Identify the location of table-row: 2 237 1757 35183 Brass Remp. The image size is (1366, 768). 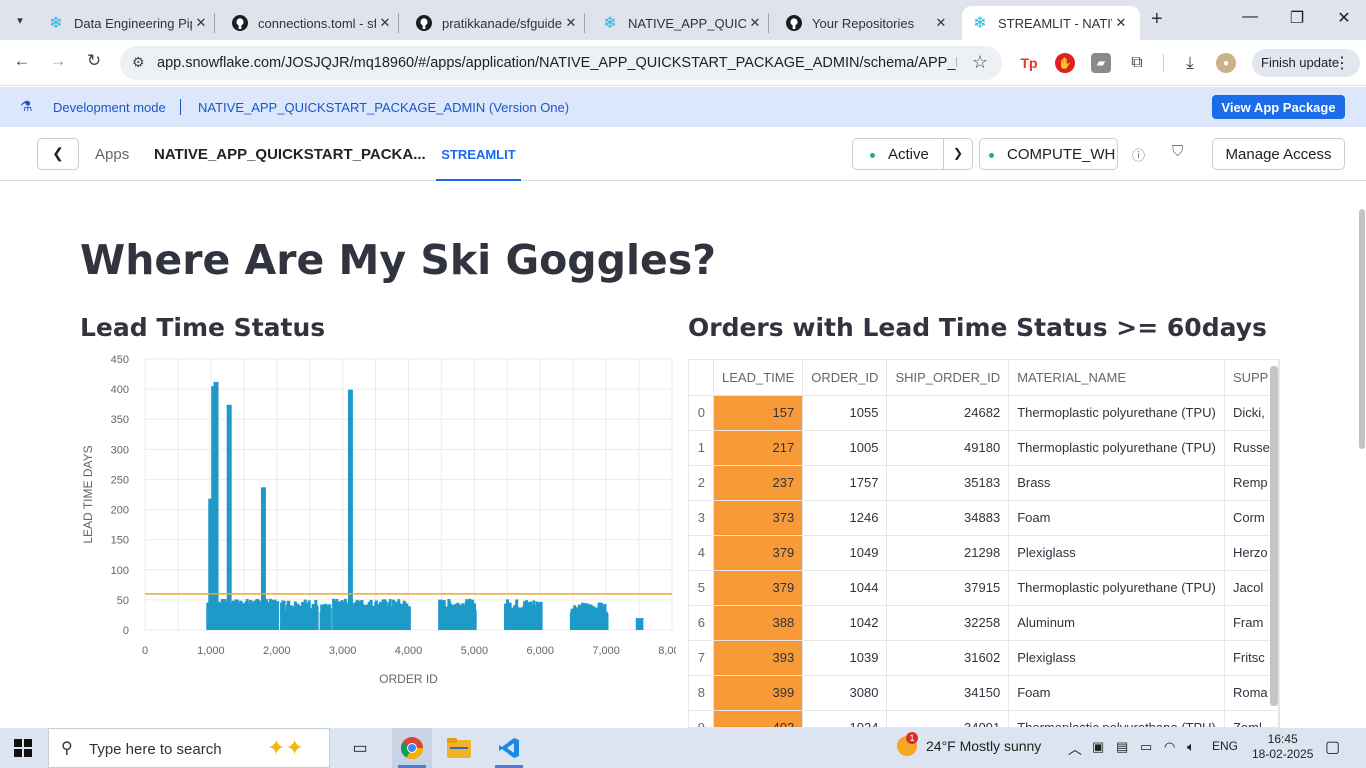
(984, 483).